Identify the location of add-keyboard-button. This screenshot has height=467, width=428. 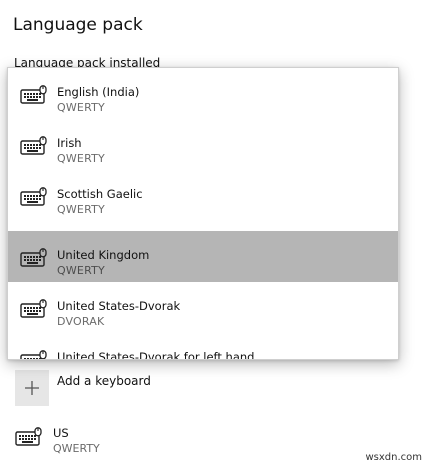
(32, 388).